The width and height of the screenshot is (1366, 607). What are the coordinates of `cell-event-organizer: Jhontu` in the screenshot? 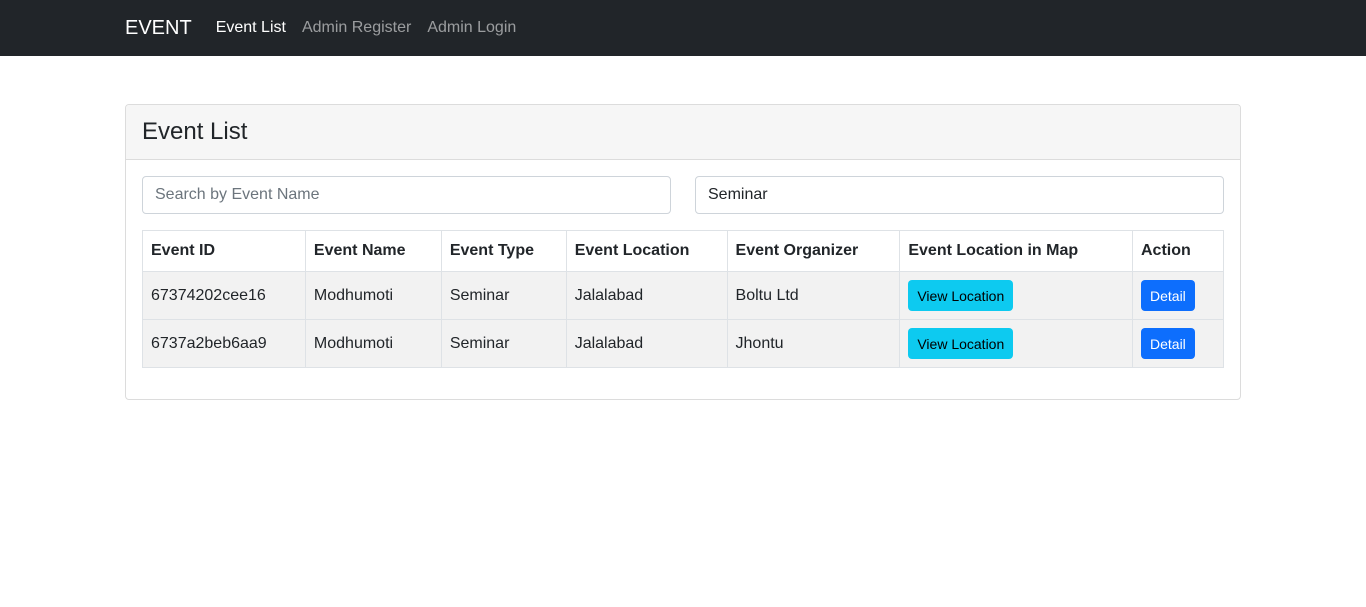 It's located at (813, 343).